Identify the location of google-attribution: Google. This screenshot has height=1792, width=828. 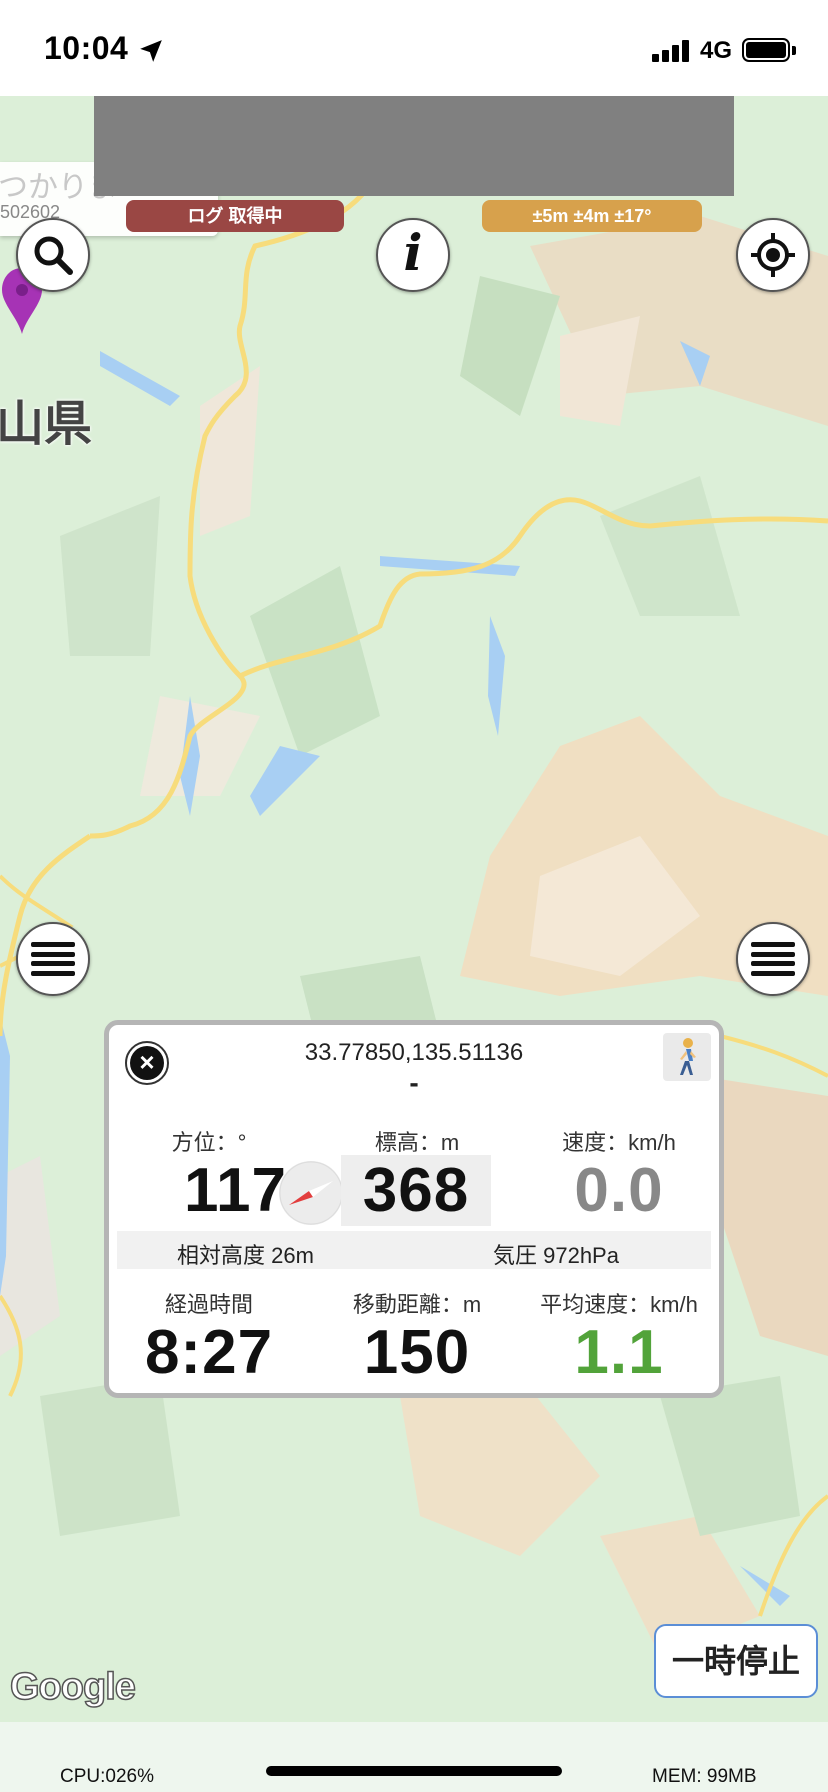
(72, 1687).